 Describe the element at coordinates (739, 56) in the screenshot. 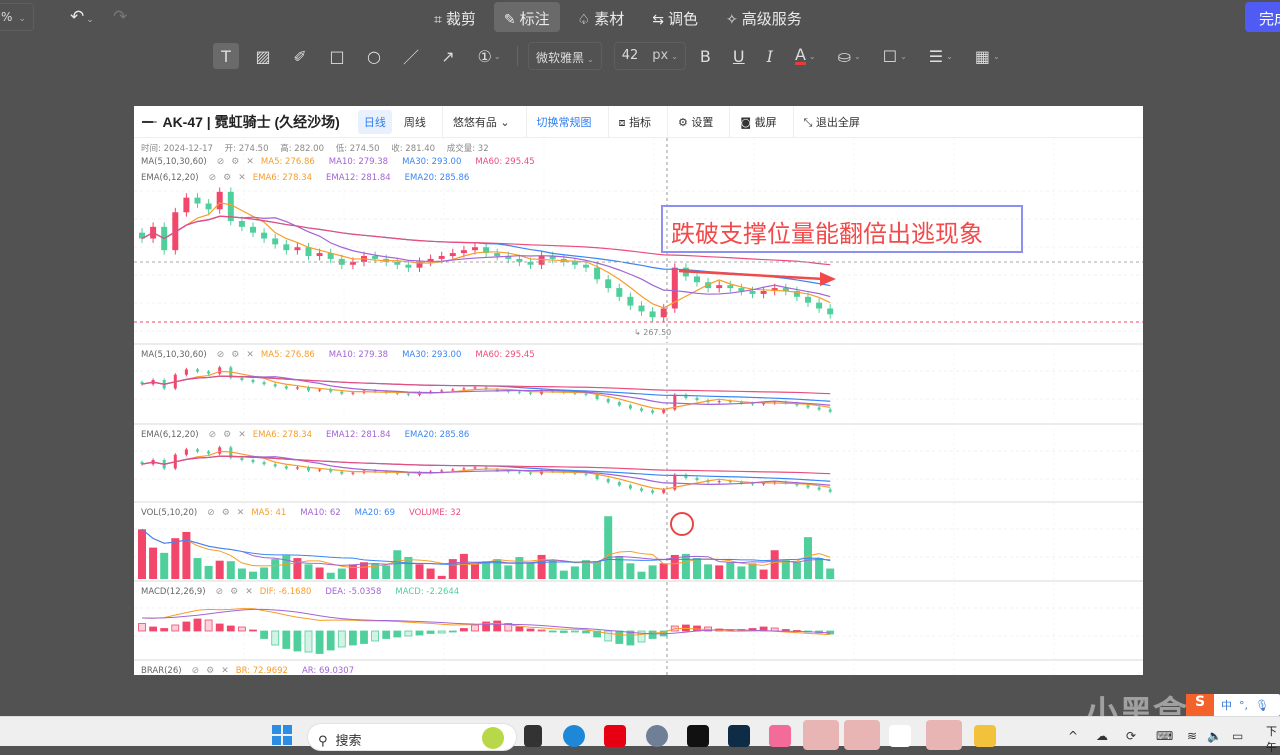

I see `underline-button: U` at that location.